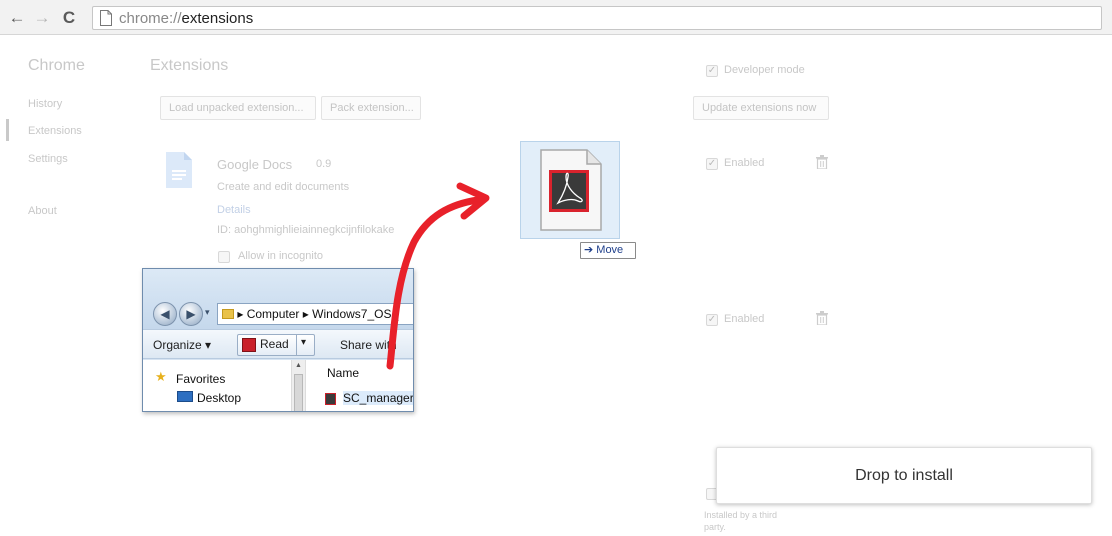 The height and width of the screenshot is (536, 1112). Describe the element at coordinates (283, 187) in the screenshot. I see `extension-description: Create and edit documents` at that location.